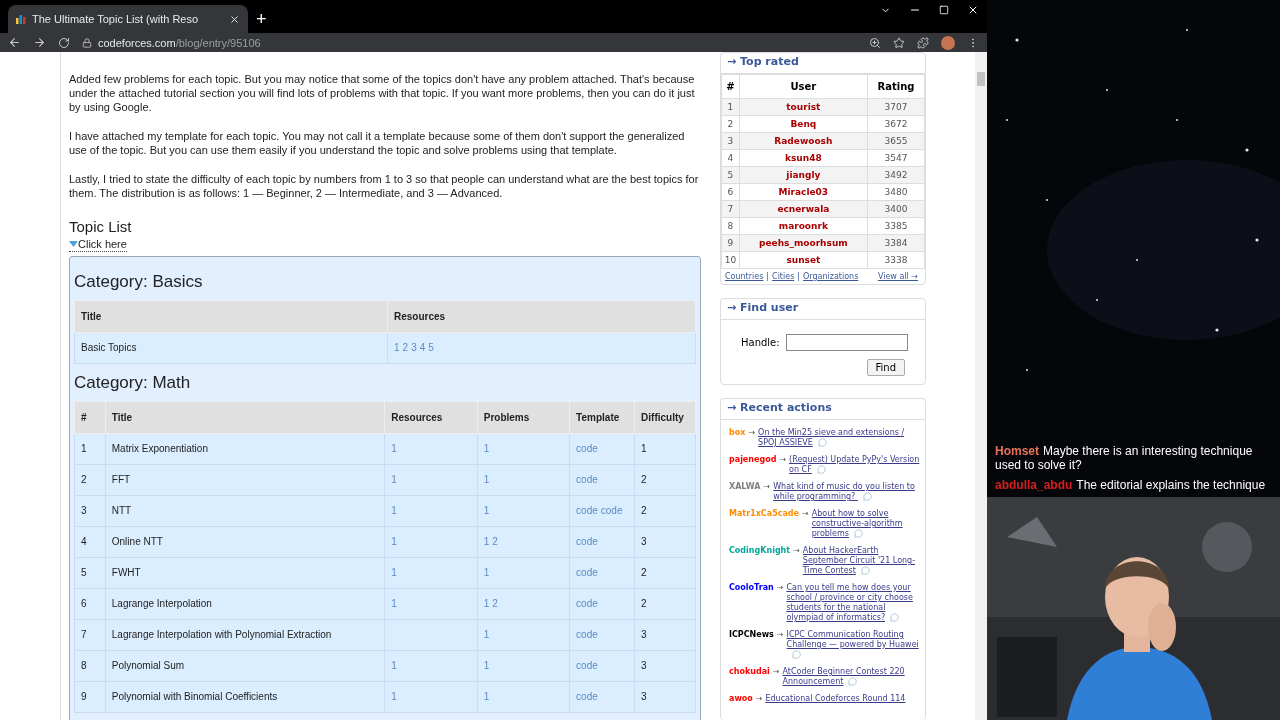 This screenshot has height=720, width=1280. Describe the element at coordinates (803, 226) in the screenshot. I see `user-link: maroonrk` at that location.